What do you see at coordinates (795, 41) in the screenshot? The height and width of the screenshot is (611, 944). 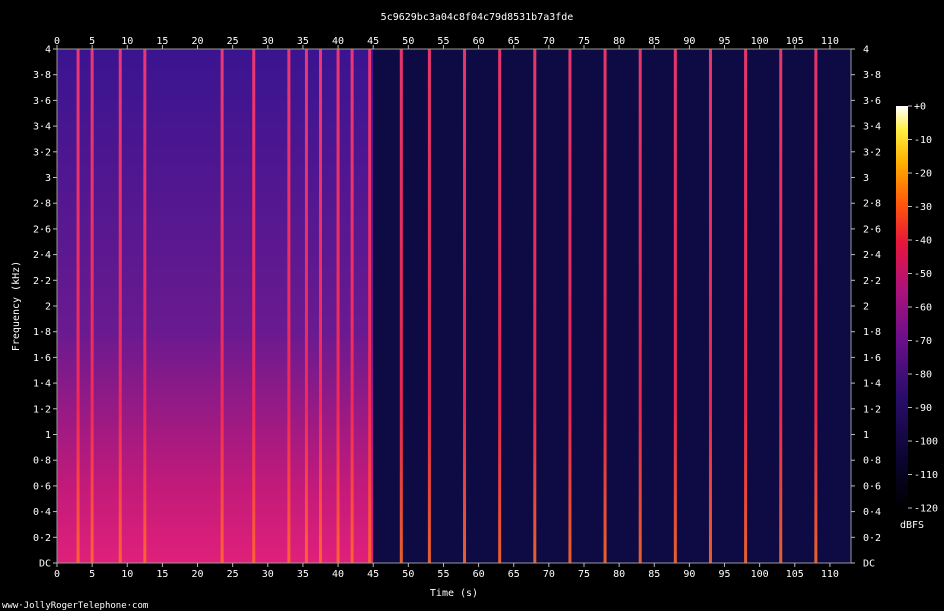 I see `x-top-tick-label: 105` at bounding box center [795, 41].